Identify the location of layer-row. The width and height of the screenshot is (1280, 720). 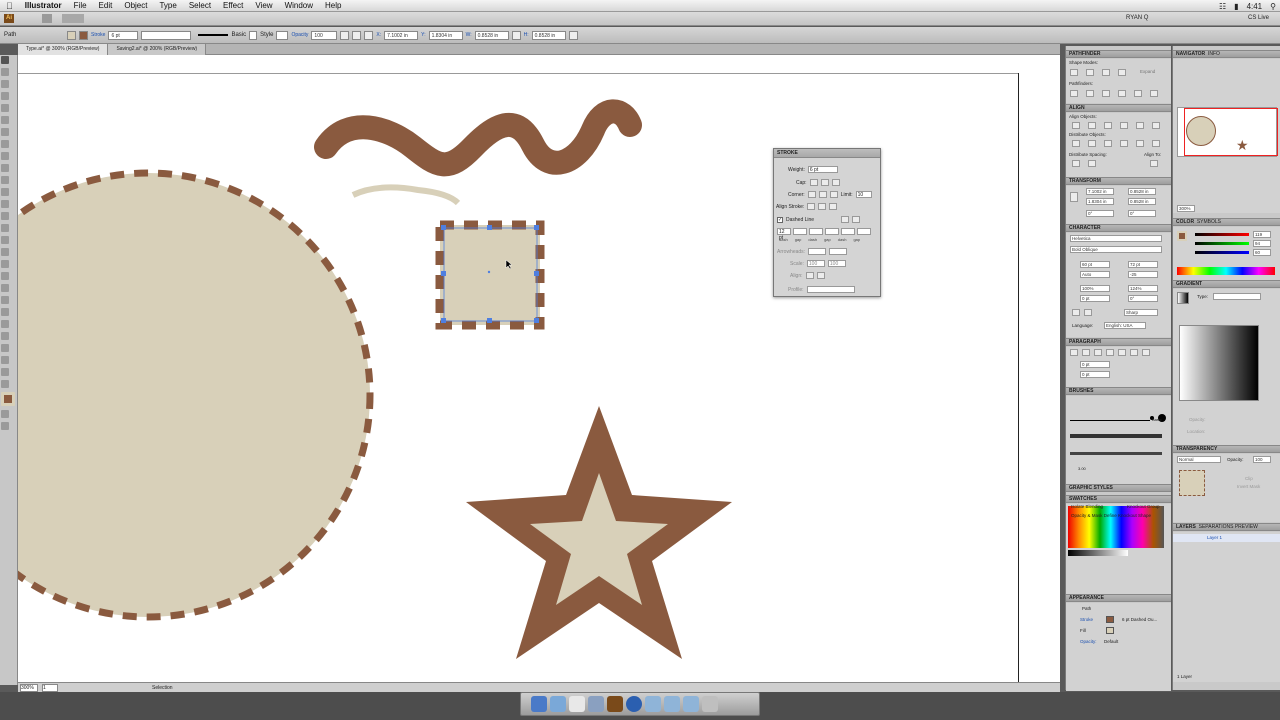
(1226, 538).